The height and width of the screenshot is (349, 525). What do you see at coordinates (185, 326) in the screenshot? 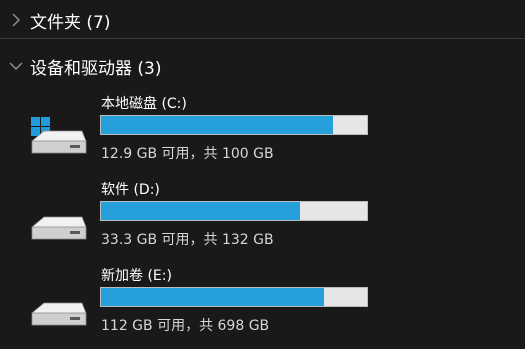
I see `drive-free-space: 112 GB 可用，共 698 GB` at bounding box center [185, 326].